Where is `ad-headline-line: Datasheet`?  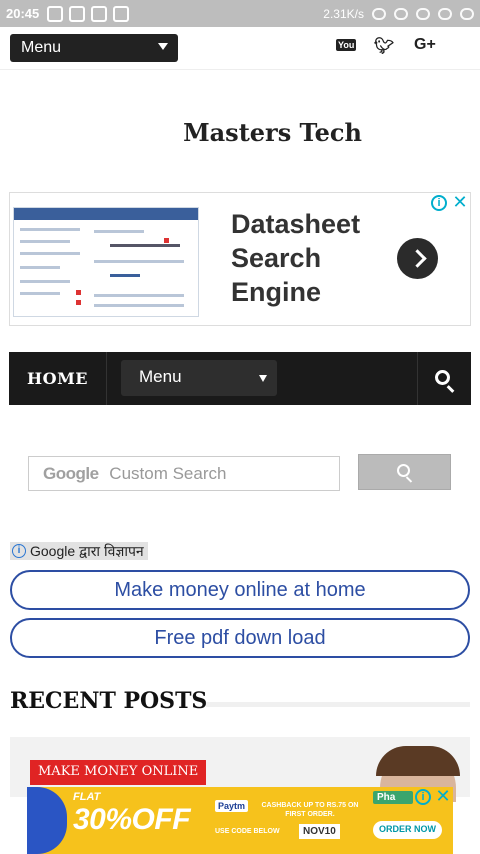 ad-headline-line: Datasheet is located at coordinates (296, 224).